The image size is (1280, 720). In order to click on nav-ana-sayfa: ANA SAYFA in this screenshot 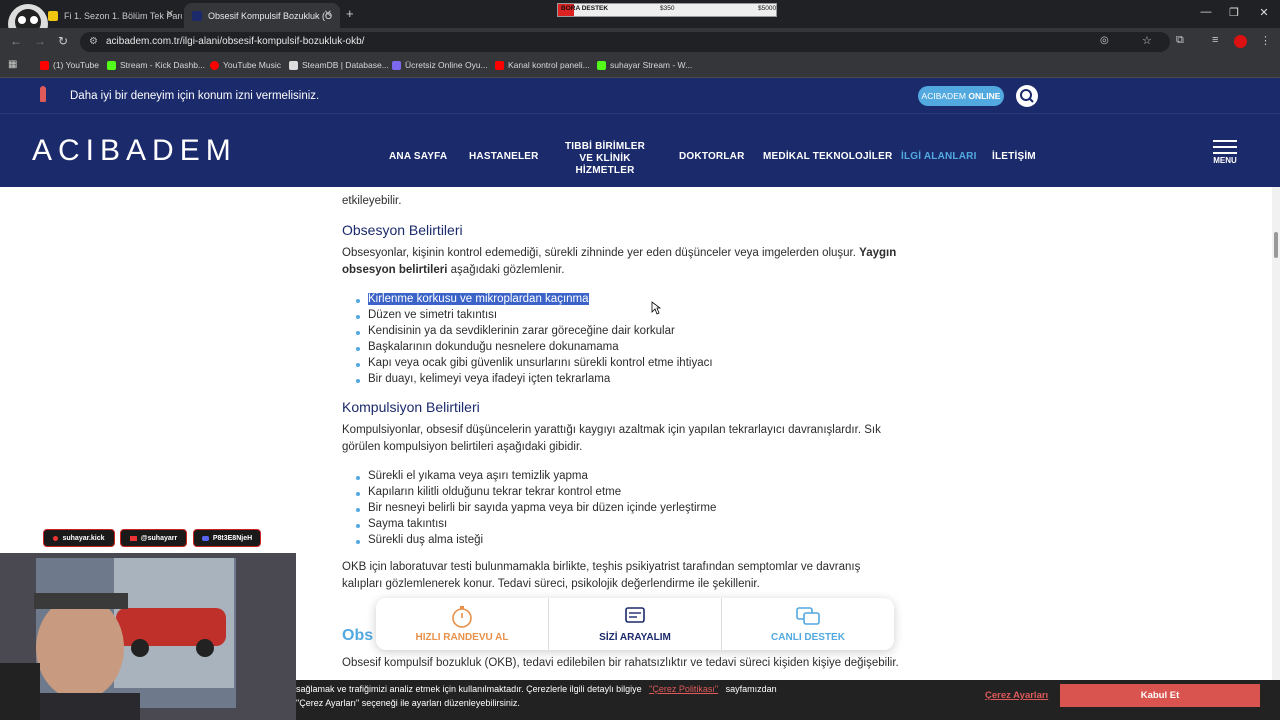, I will do `click(418, 156)`.